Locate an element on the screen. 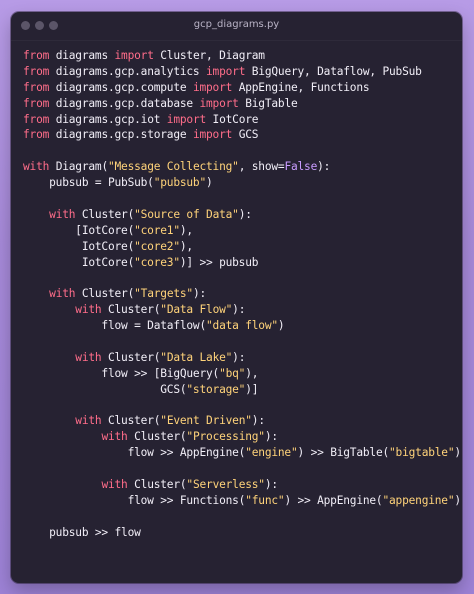 The image size is (474, 594). code-string: "engine" is located at coordinates (271, 453).